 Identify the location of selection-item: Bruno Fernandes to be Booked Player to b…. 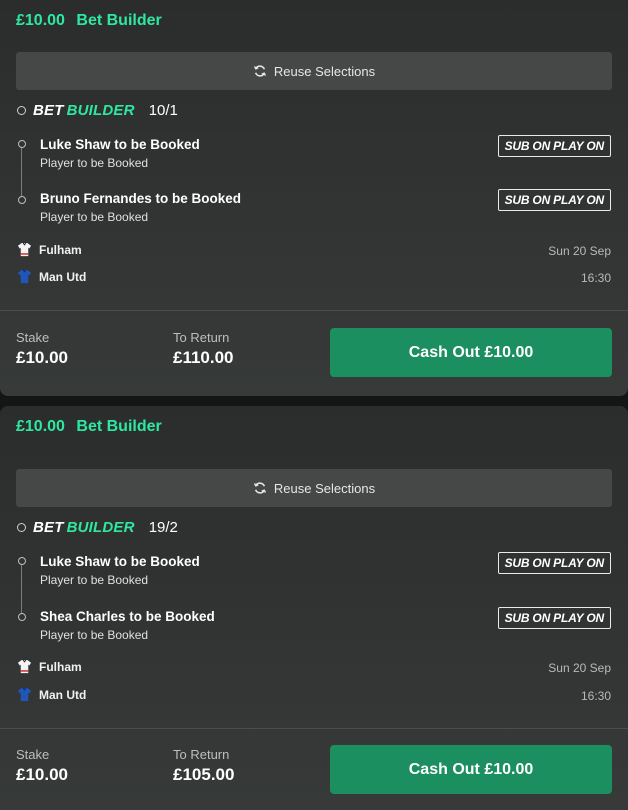
(140, 207).